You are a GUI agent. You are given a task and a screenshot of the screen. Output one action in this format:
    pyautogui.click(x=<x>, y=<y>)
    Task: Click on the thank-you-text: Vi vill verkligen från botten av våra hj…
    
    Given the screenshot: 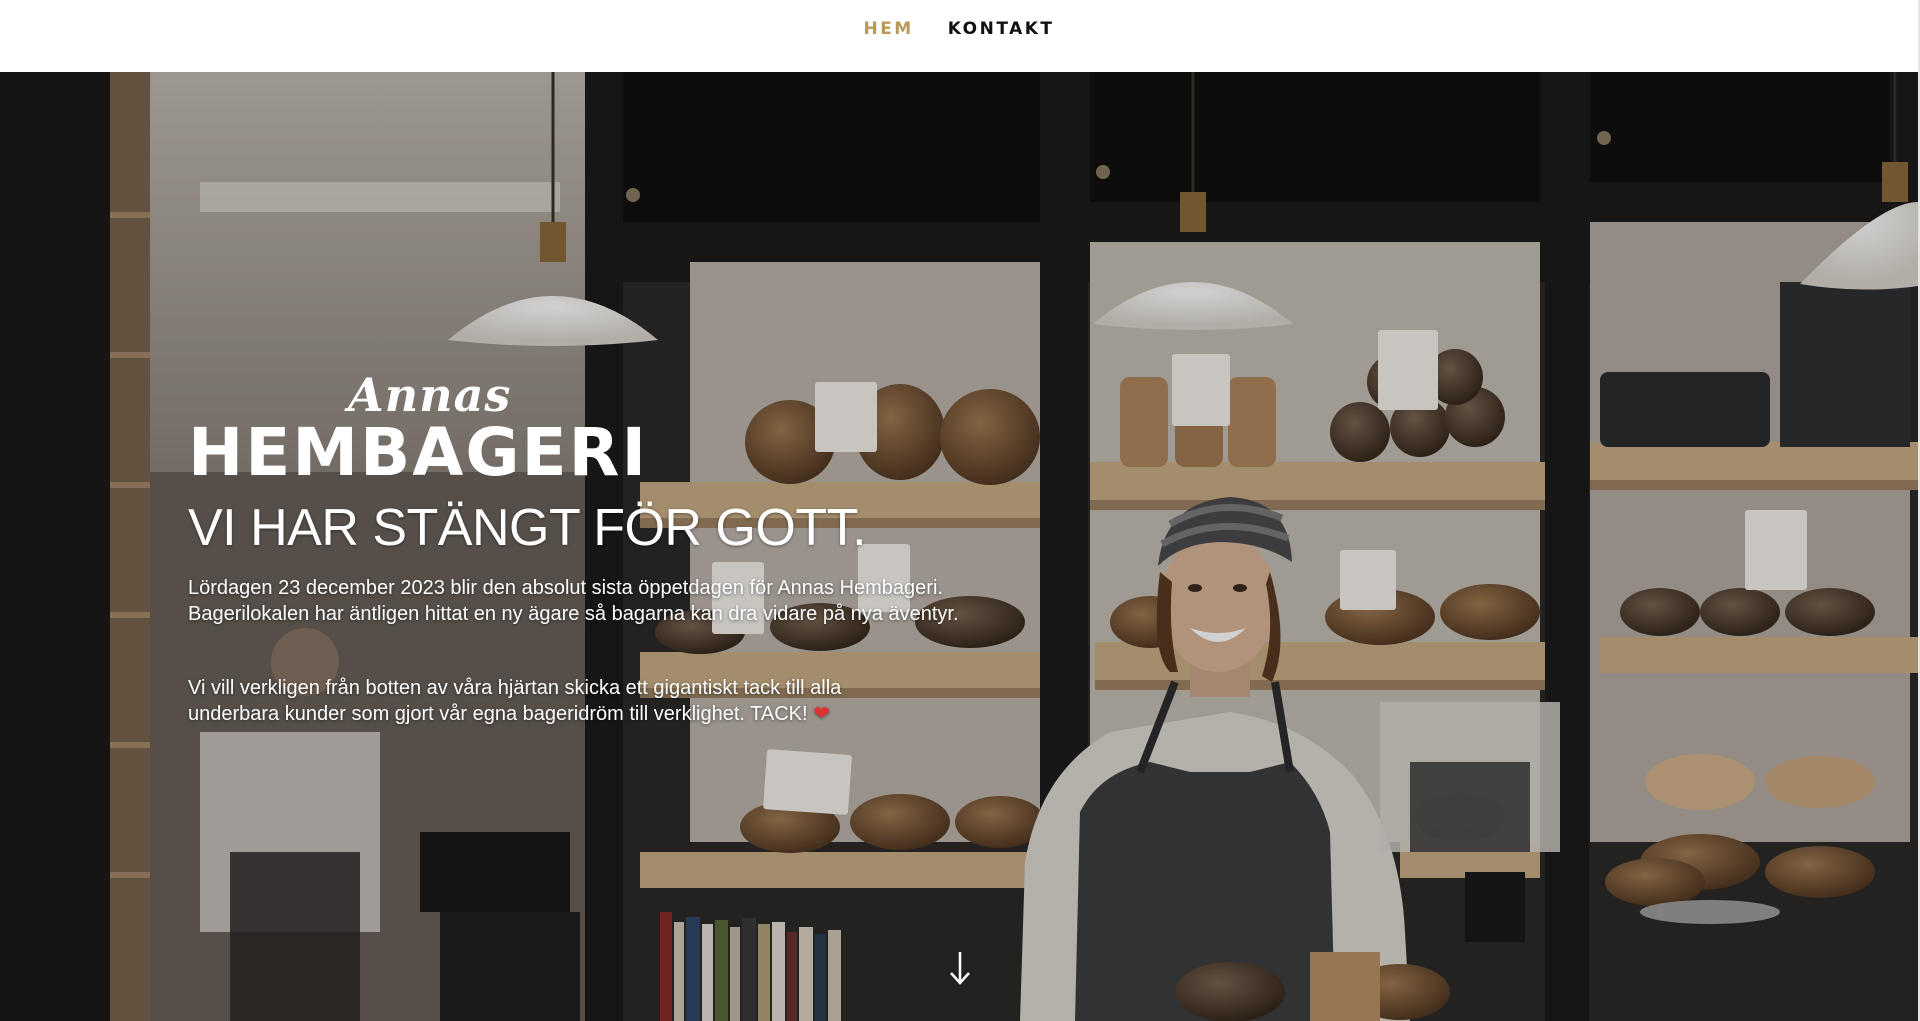 What is the action you would take?
    pyautogui.click(x=638, y=701)
    